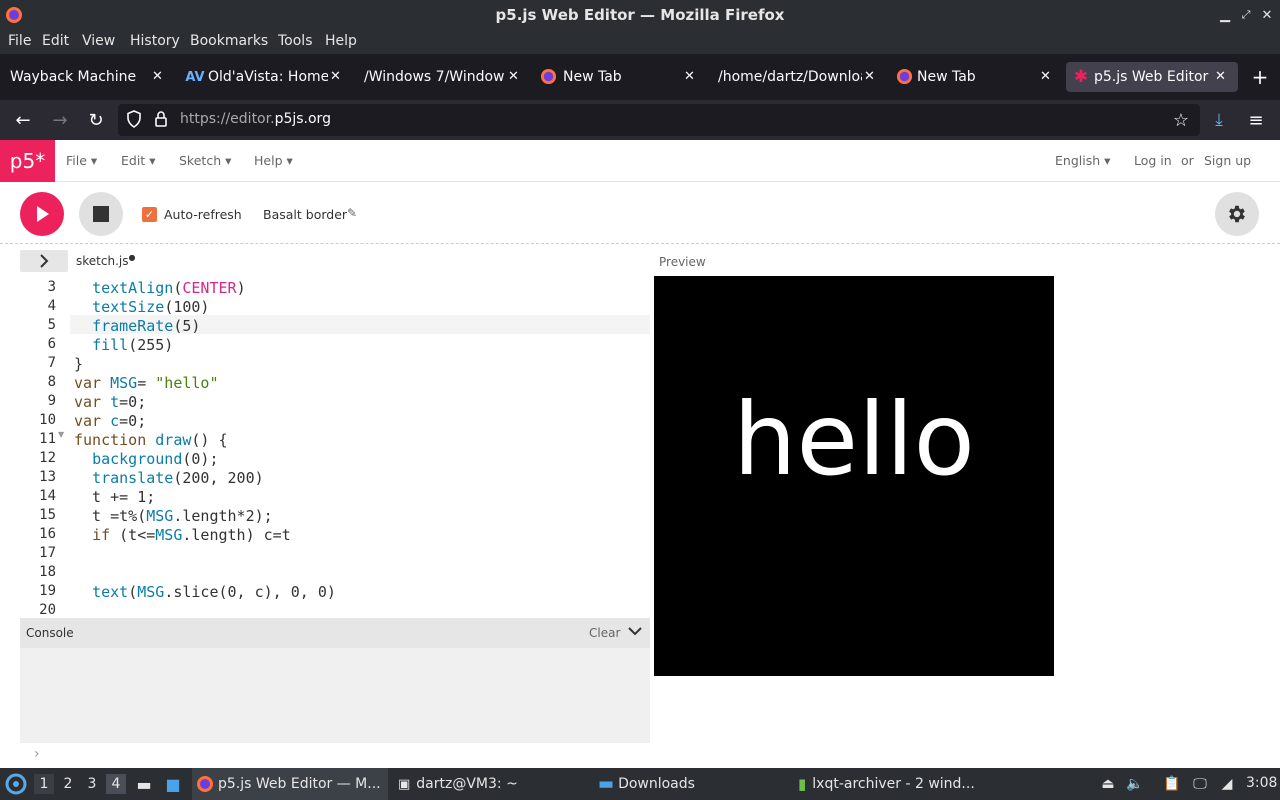  I want to click on auto-refresh-checkbox: ✓, so click(149, 214).